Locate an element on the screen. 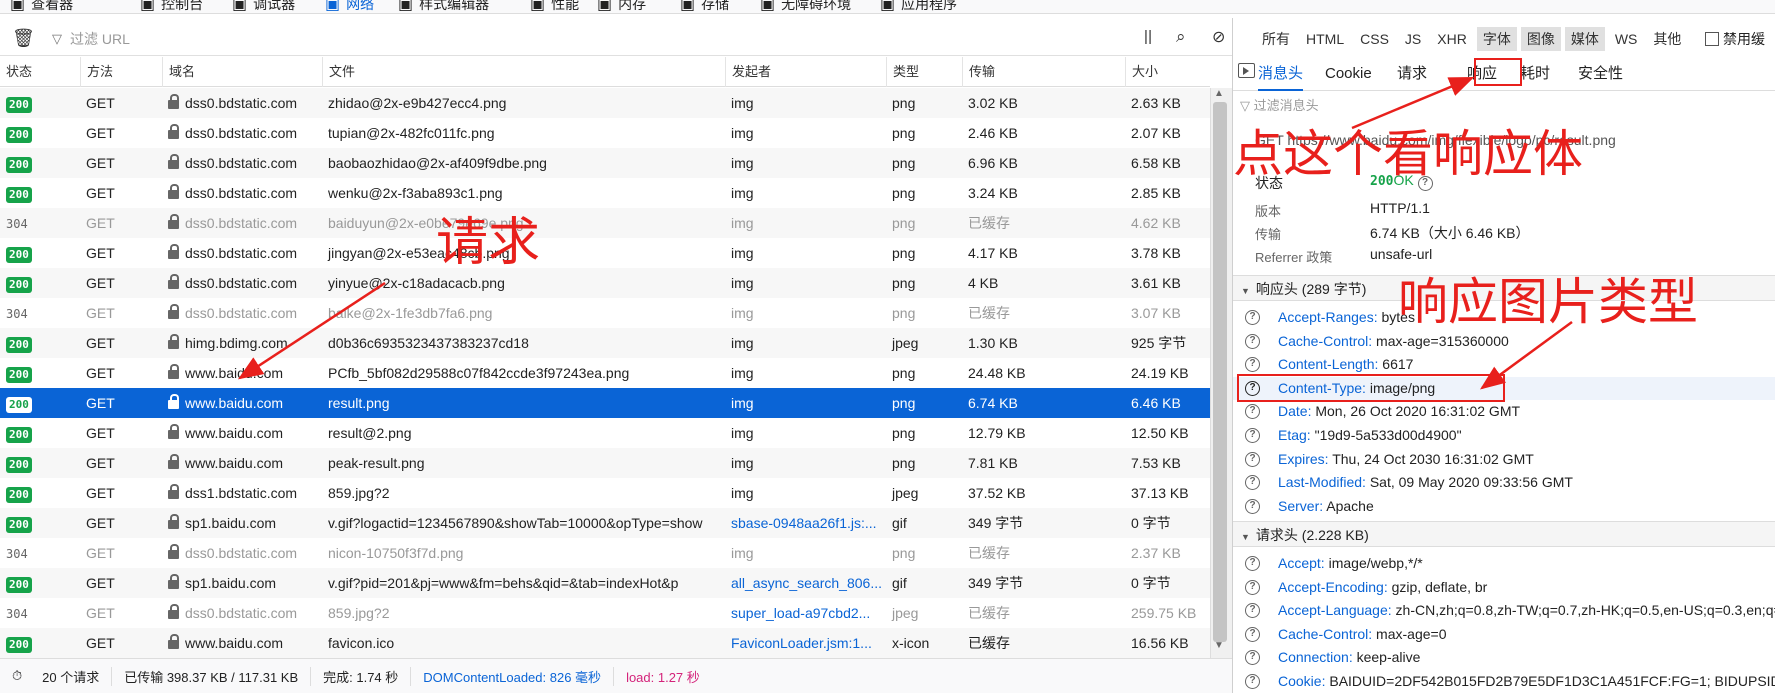  annotation-response-body: 点这个看响应体 is located at coordinates (1408, 154).